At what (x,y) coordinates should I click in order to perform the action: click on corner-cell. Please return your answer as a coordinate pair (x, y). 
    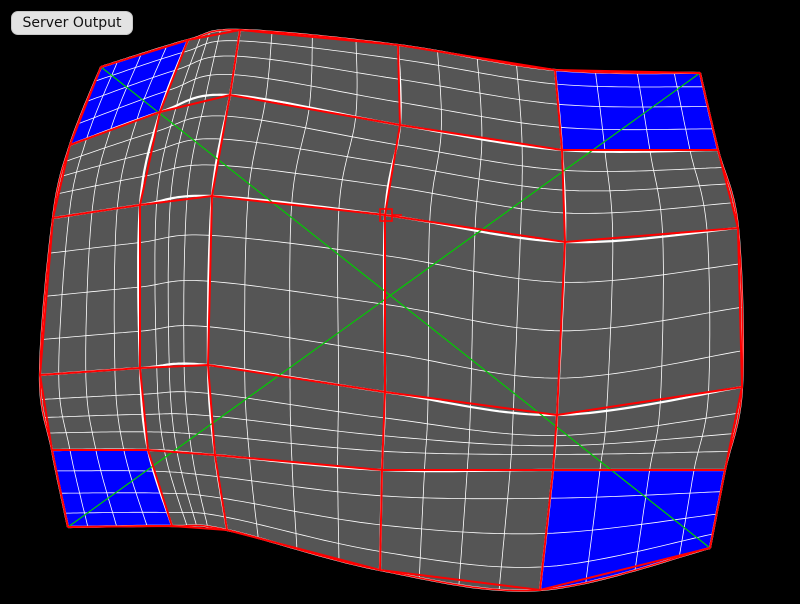
    Looking at the image, I should click on (636, 111).